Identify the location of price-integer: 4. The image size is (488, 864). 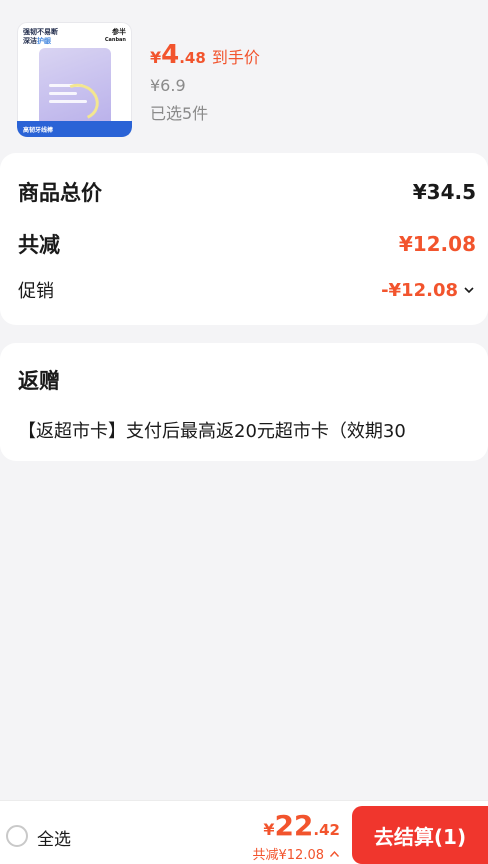
(170, 55).